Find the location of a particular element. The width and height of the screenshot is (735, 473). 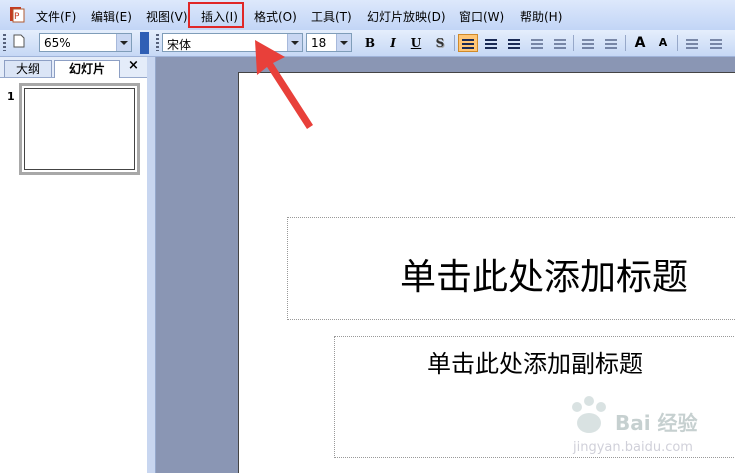

title-placeholder: 单击此处添加标题 is located at coordinates (511, 268).